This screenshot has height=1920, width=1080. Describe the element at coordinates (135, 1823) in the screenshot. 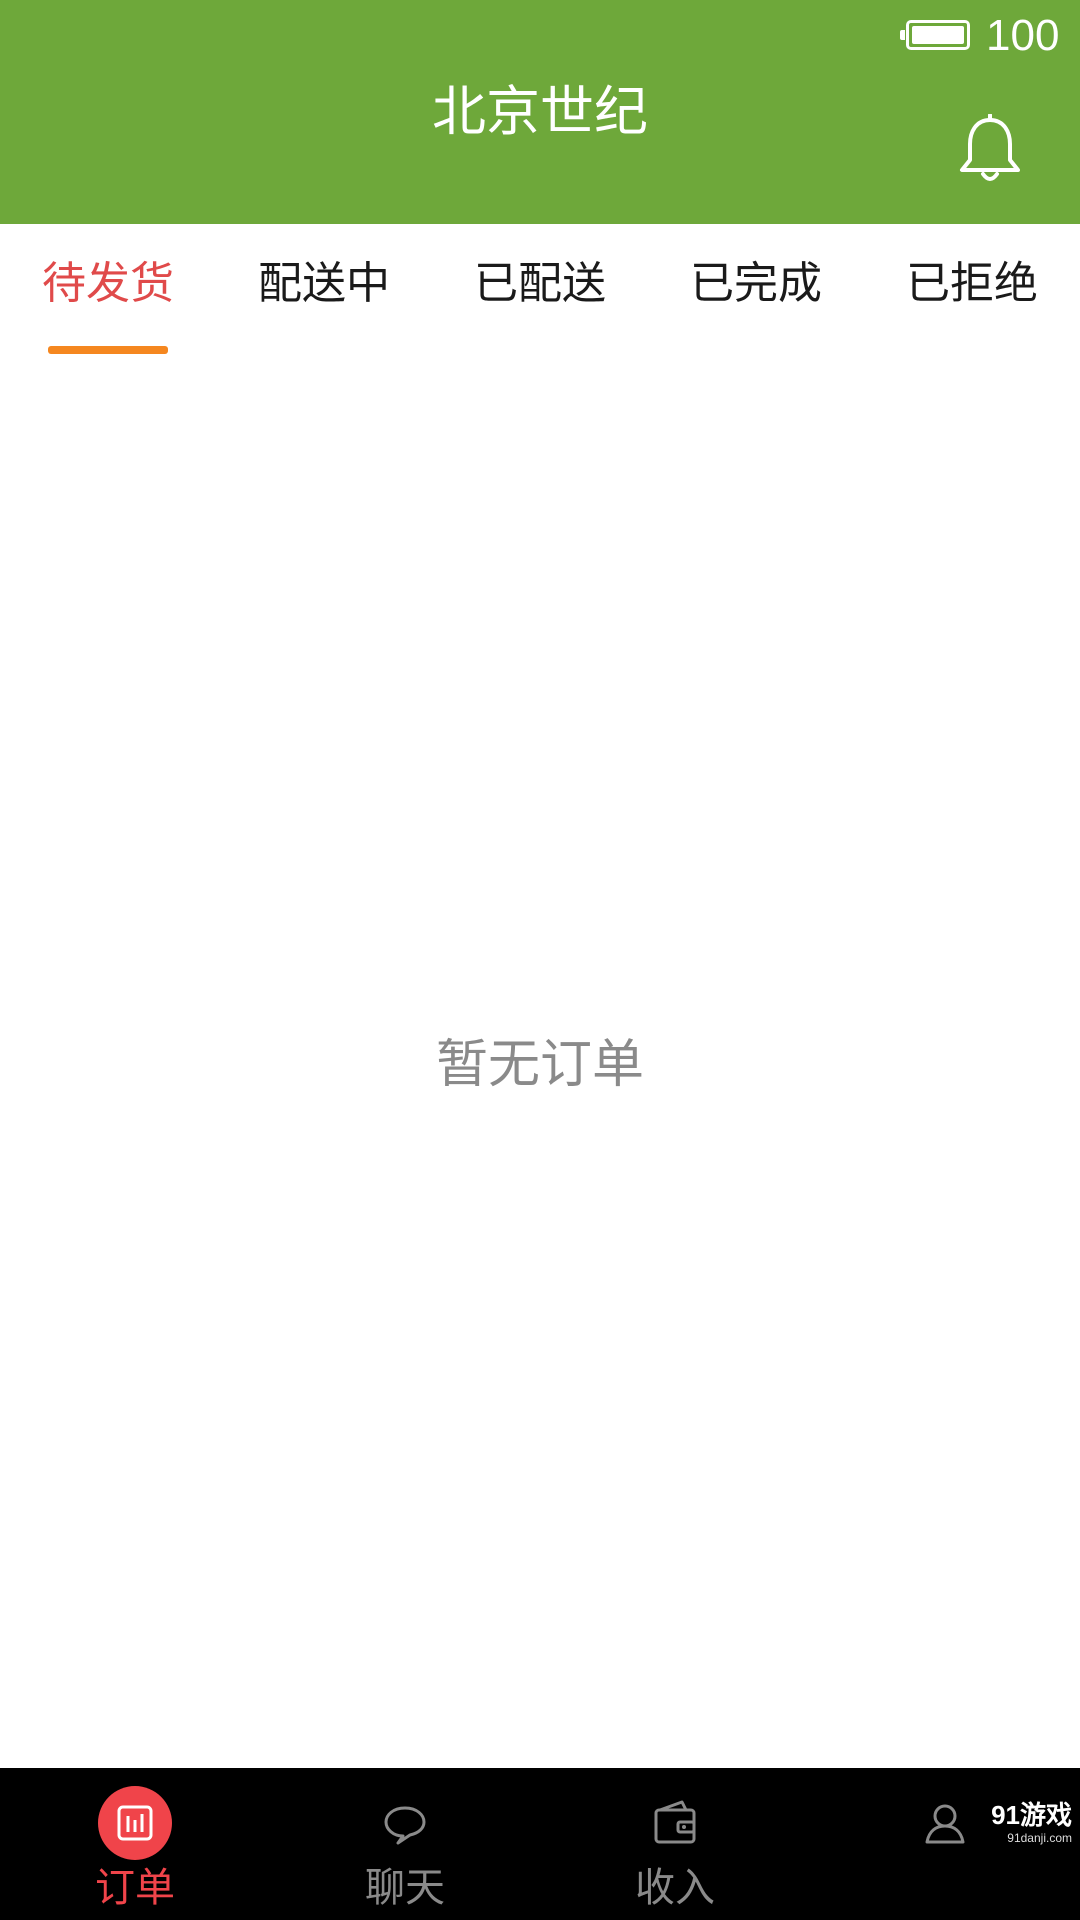

I see `order-chart-icon` at that location.